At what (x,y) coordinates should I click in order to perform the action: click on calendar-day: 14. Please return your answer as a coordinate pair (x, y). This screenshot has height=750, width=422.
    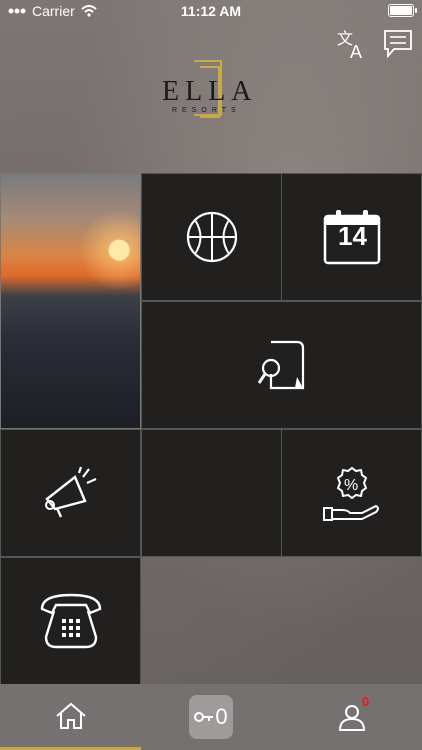
    Looking at the image, I should click on (352, 236).